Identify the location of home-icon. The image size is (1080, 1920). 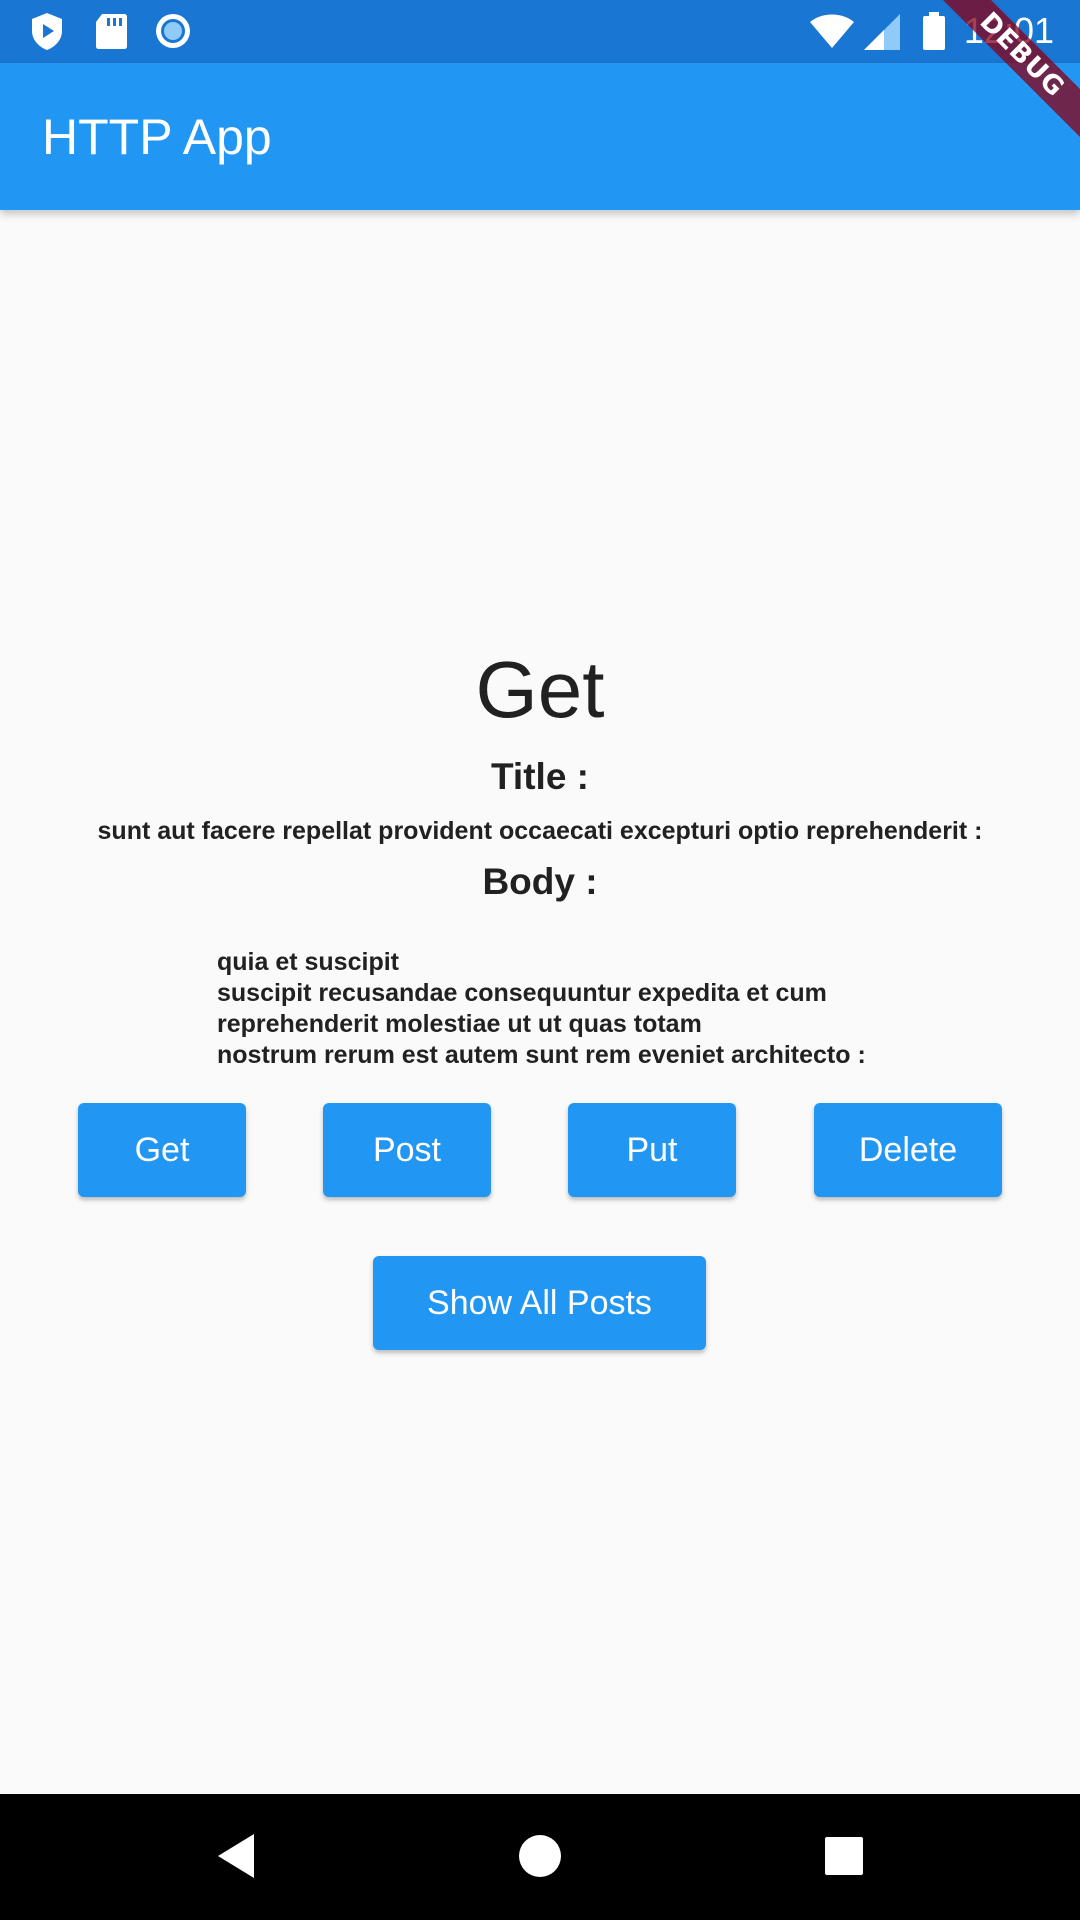
(540, 1856).